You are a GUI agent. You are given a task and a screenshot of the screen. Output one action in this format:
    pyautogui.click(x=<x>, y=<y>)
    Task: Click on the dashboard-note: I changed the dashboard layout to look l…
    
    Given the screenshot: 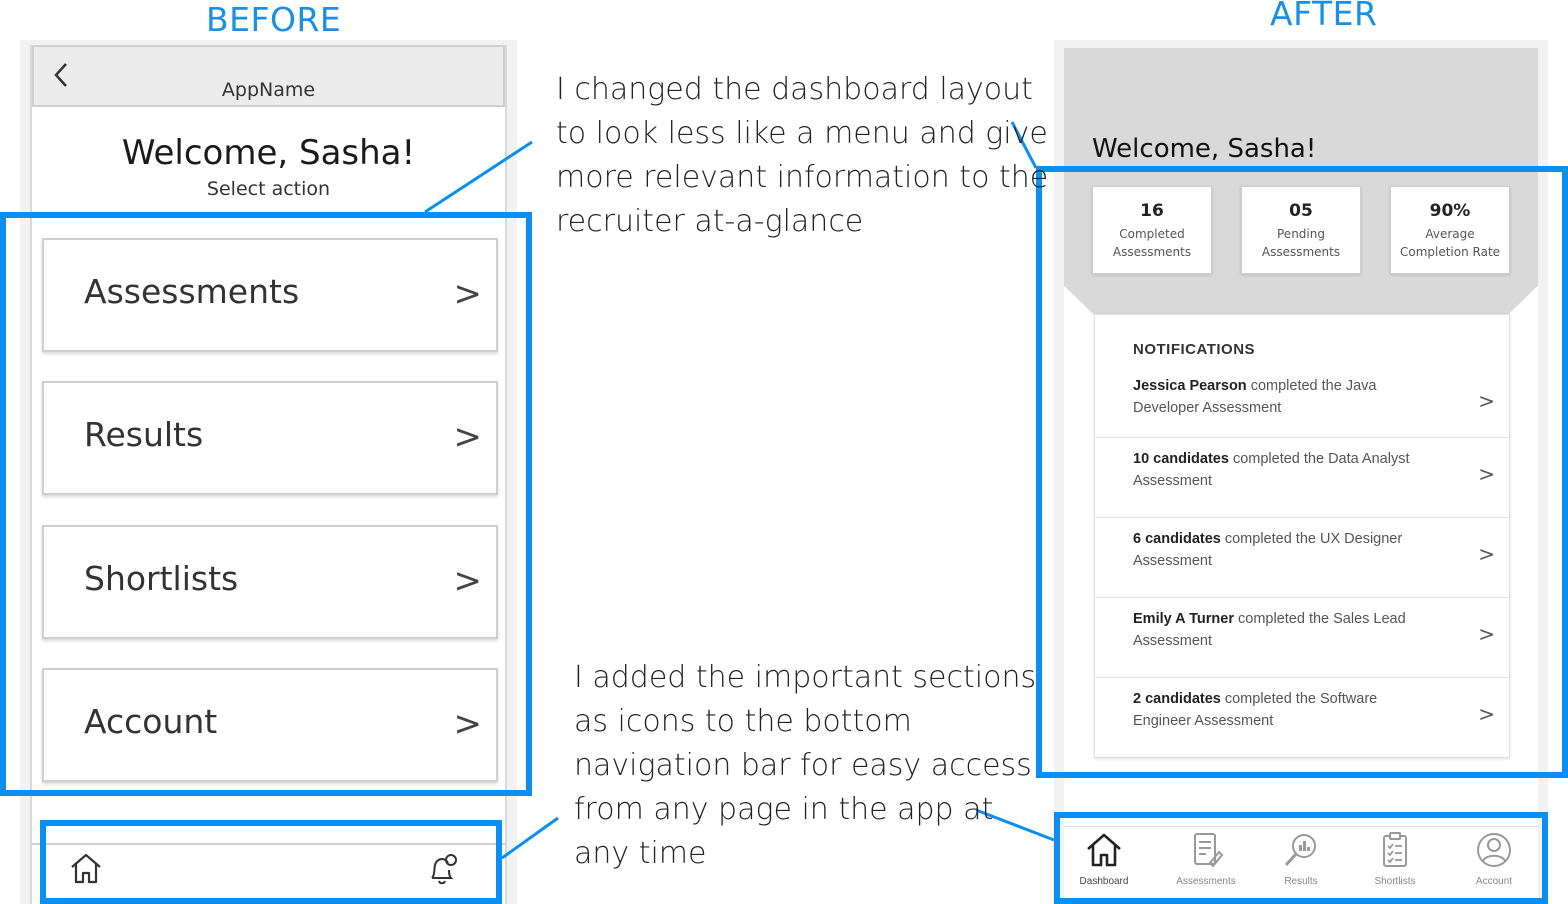 What is the action you would take?
    pyautogui.click(x=802, y=155)
    